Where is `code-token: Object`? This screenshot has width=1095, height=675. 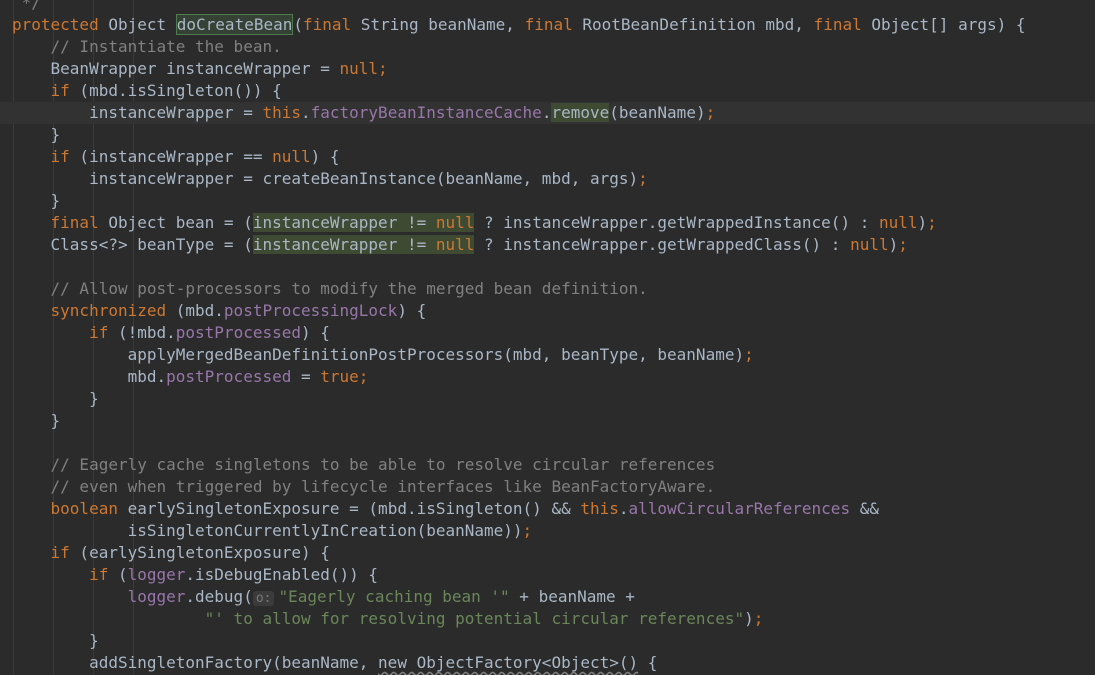 code-token: Object is located at coordinates (137, 24).